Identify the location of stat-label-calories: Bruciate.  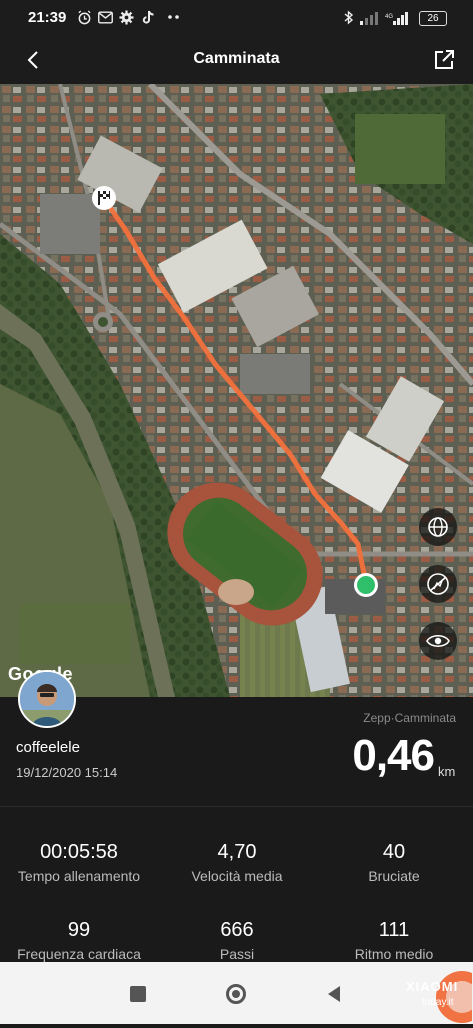
(394, 876).